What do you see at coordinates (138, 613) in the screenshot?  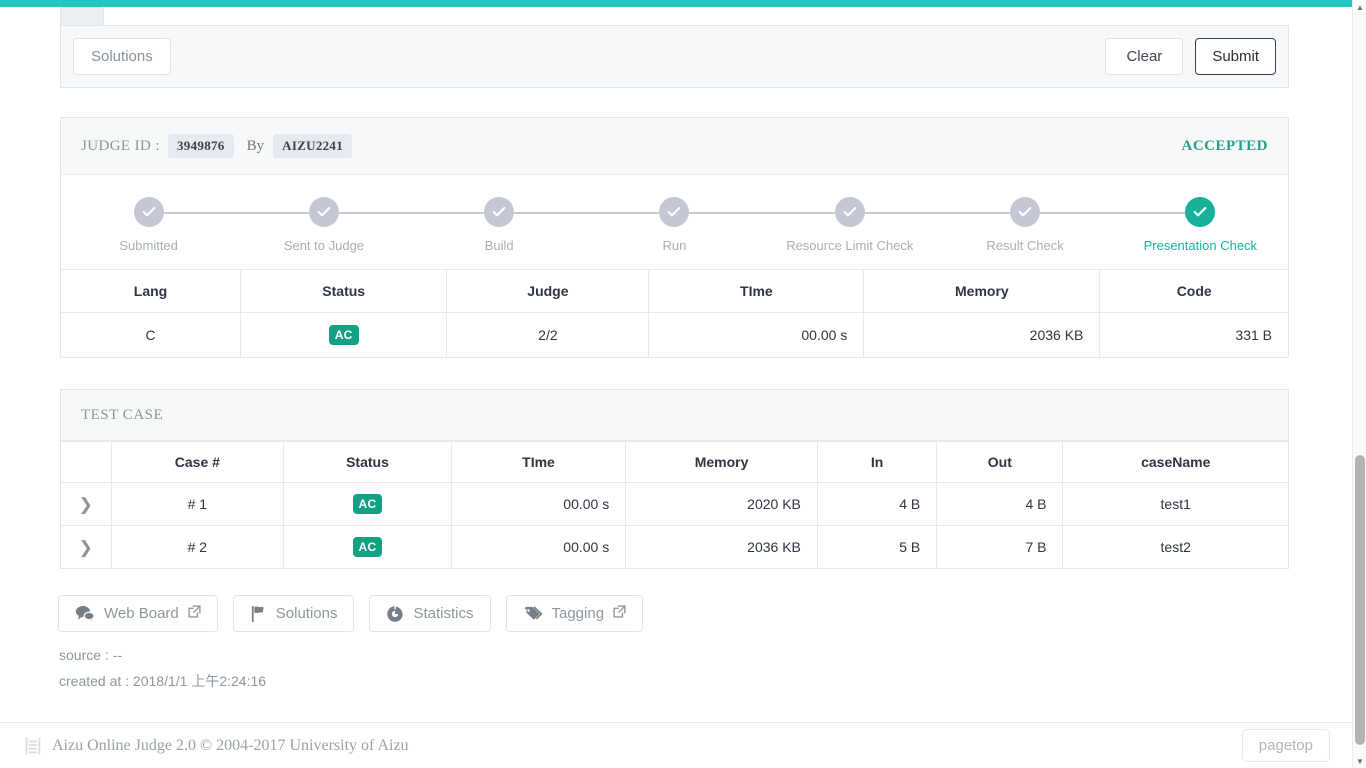 I see `web-board-link-button: Web Board` at bounding box center [138, 613].